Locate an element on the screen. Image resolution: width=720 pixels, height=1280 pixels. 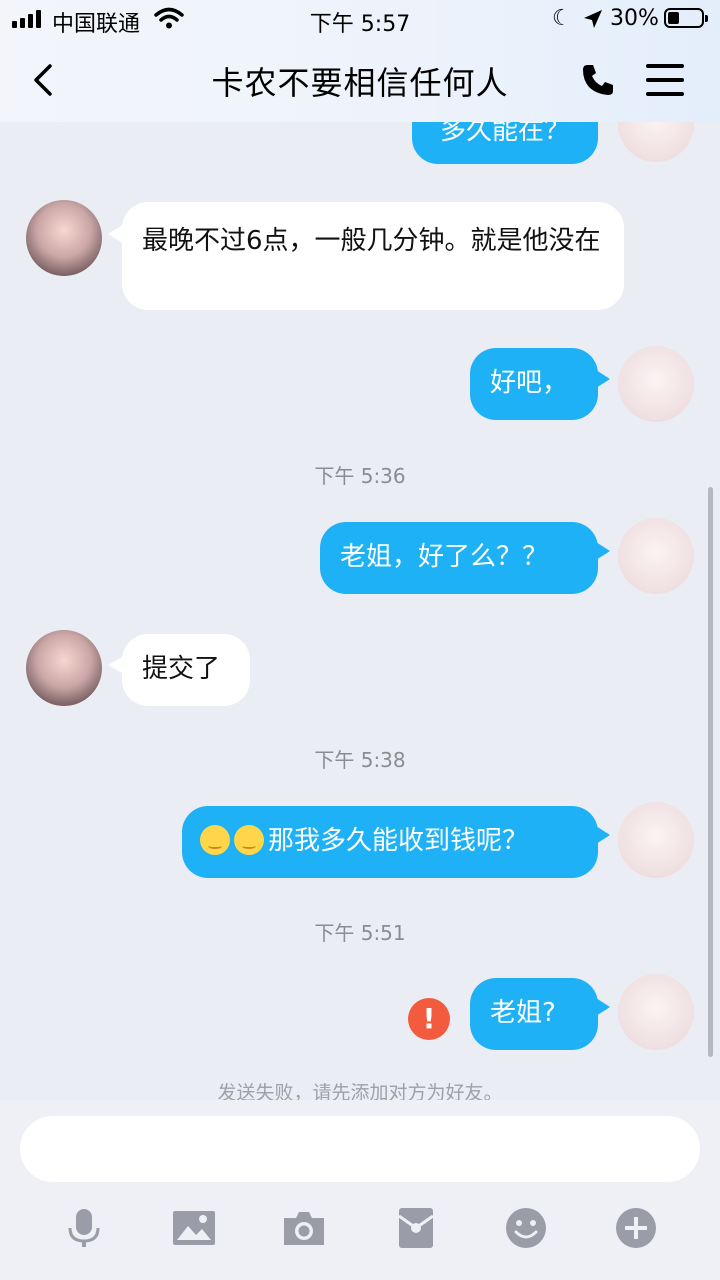
message-text: 提交了 is located at coordinates (181, 669).